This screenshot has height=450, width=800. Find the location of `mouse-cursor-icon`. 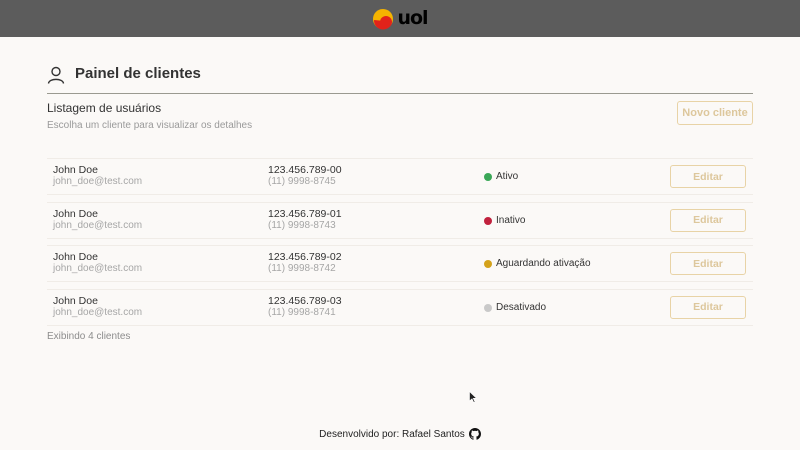

mouse-cursor-icon is located at coordinates (473, 397).